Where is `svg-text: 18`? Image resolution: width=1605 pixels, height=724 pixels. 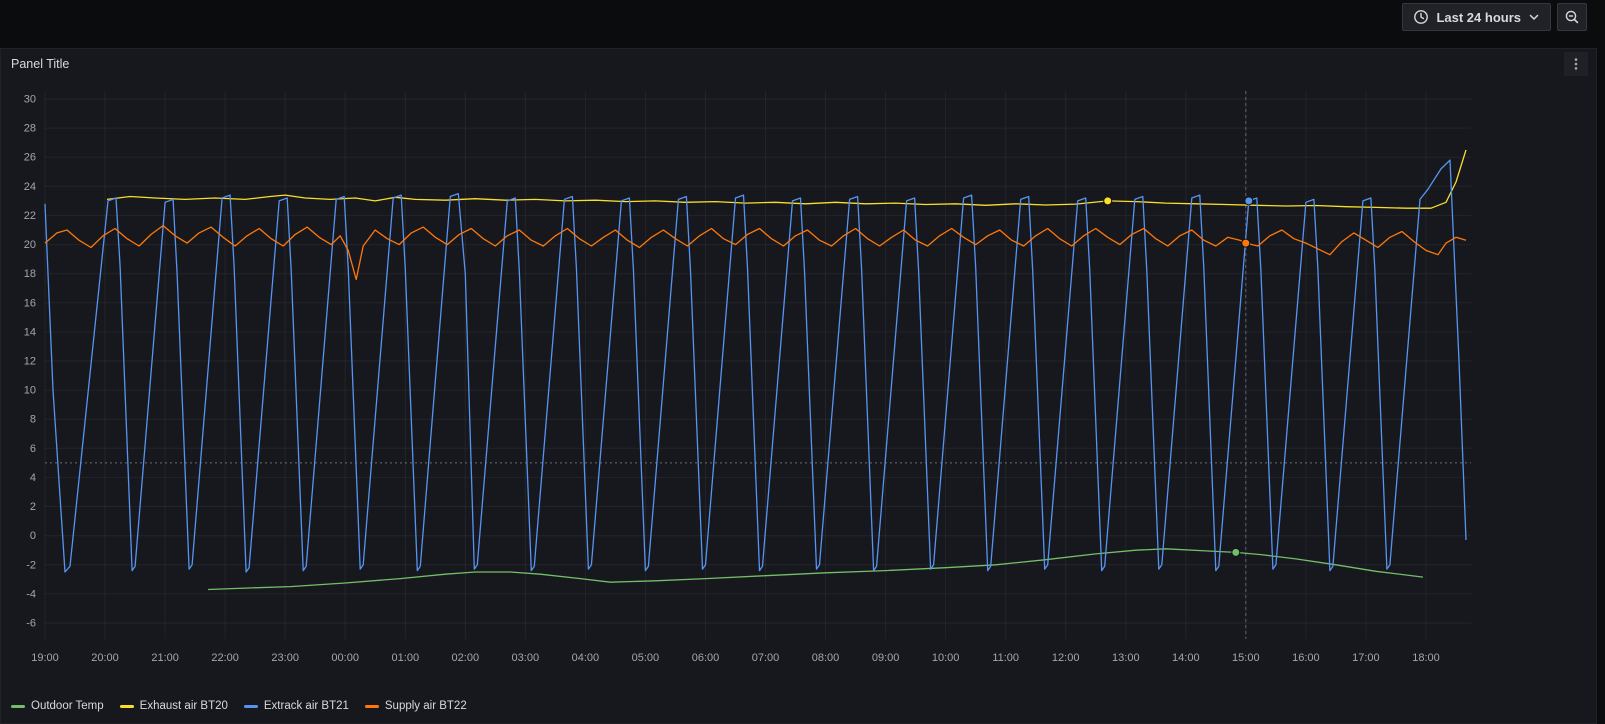 svg-text: 18 is located at coordinates (30, 274).